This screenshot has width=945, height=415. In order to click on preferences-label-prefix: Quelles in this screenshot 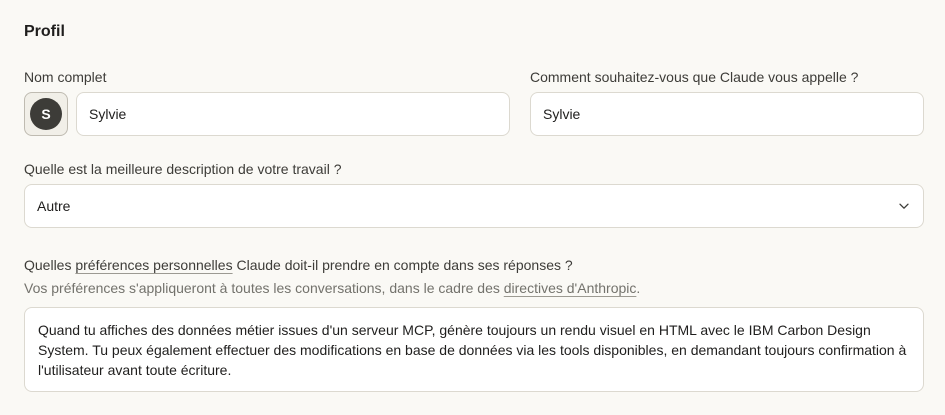, I will do `click(50, 265)`.